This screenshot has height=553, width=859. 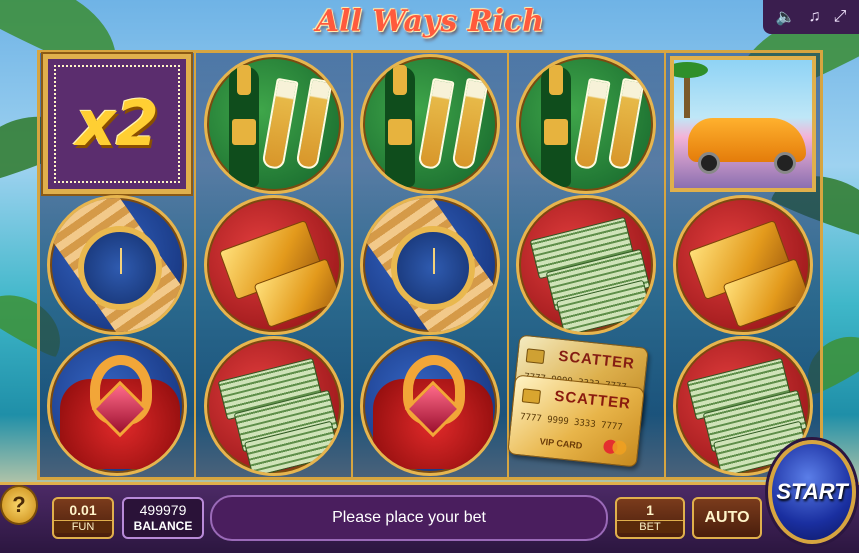 I want to click on auto-button: AUTO, so click(x=727, y=518).